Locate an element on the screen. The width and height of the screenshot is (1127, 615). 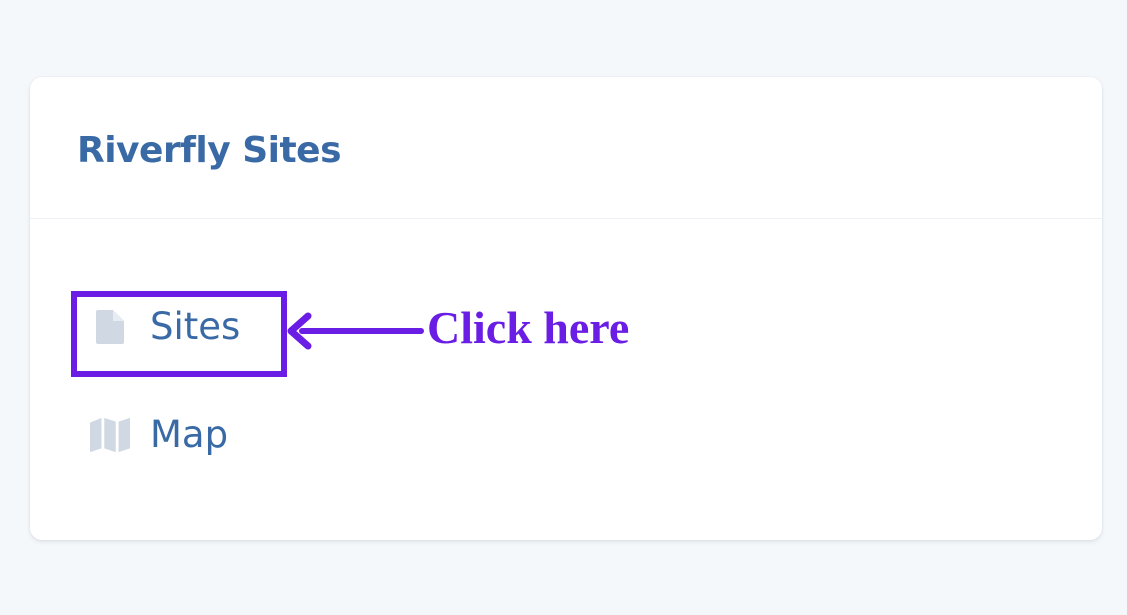
nav-item-map: Map is located at coordinates (159, 435).